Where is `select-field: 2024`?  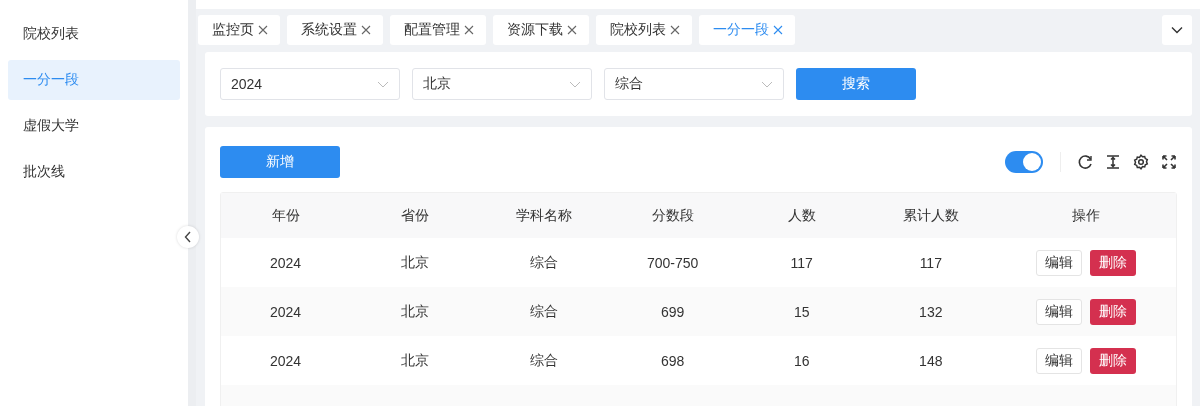 select-field: 2024 is located at coordinates (310, 84).